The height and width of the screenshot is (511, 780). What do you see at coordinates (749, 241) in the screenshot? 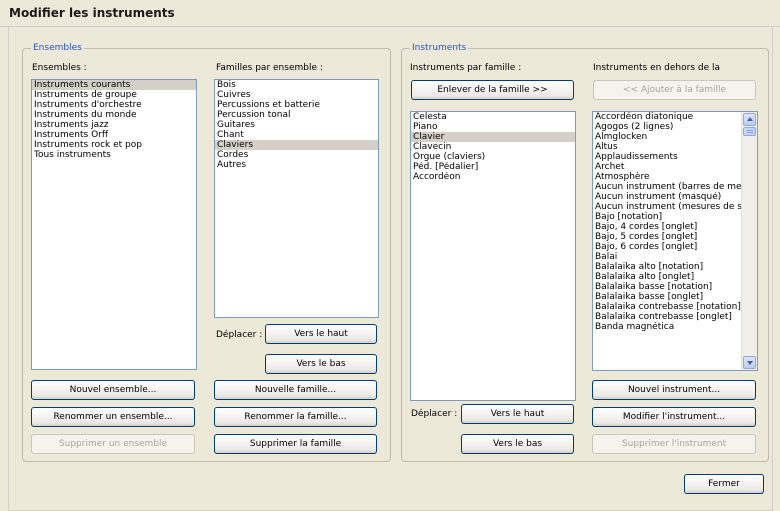
I see `outside-instruments-scrollbar` at bounding box center [749, 241].